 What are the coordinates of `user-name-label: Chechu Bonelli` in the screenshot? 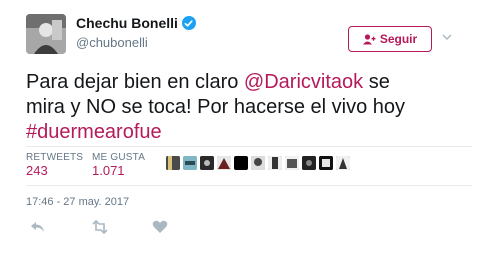 It's located at (127, 23).